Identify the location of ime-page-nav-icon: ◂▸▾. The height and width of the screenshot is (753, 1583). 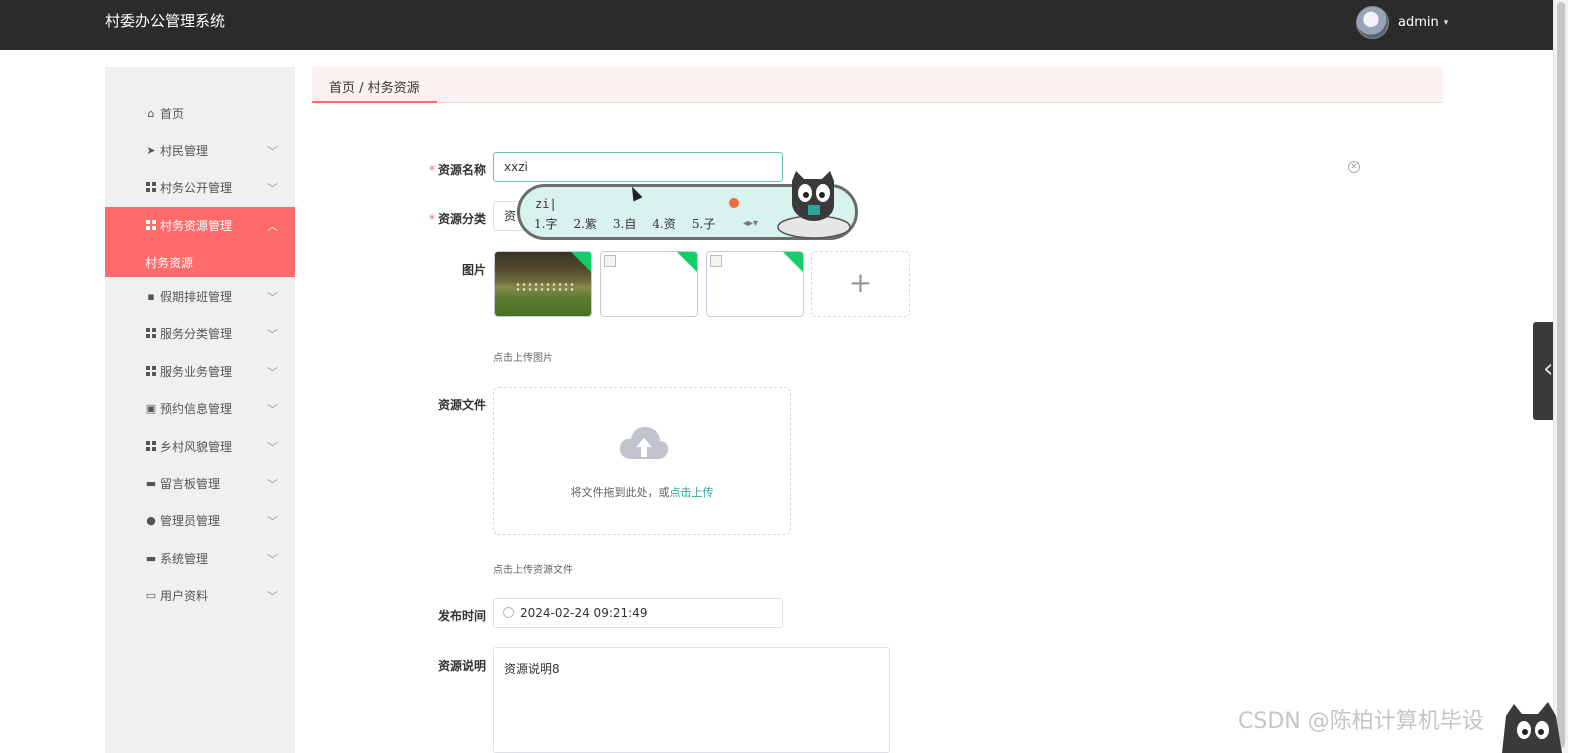
(750, 223).